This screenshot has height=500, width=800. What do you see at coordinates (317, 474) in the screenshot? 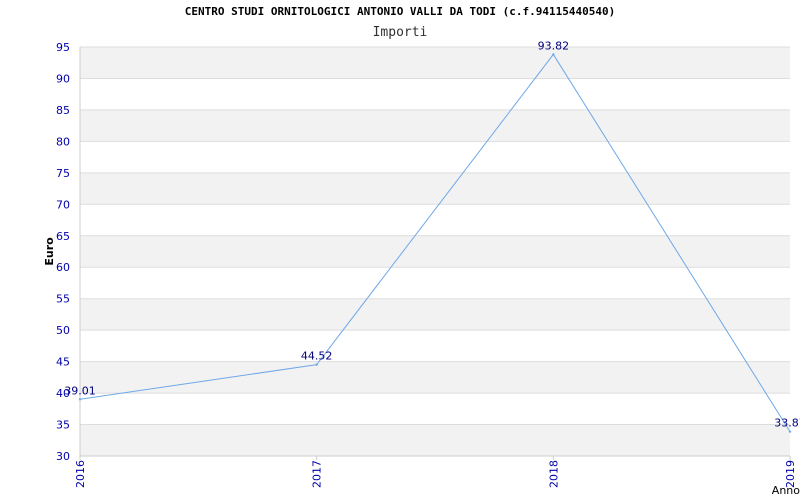
I see `x-tick-label: 2017` at bounding box center [317, 474].